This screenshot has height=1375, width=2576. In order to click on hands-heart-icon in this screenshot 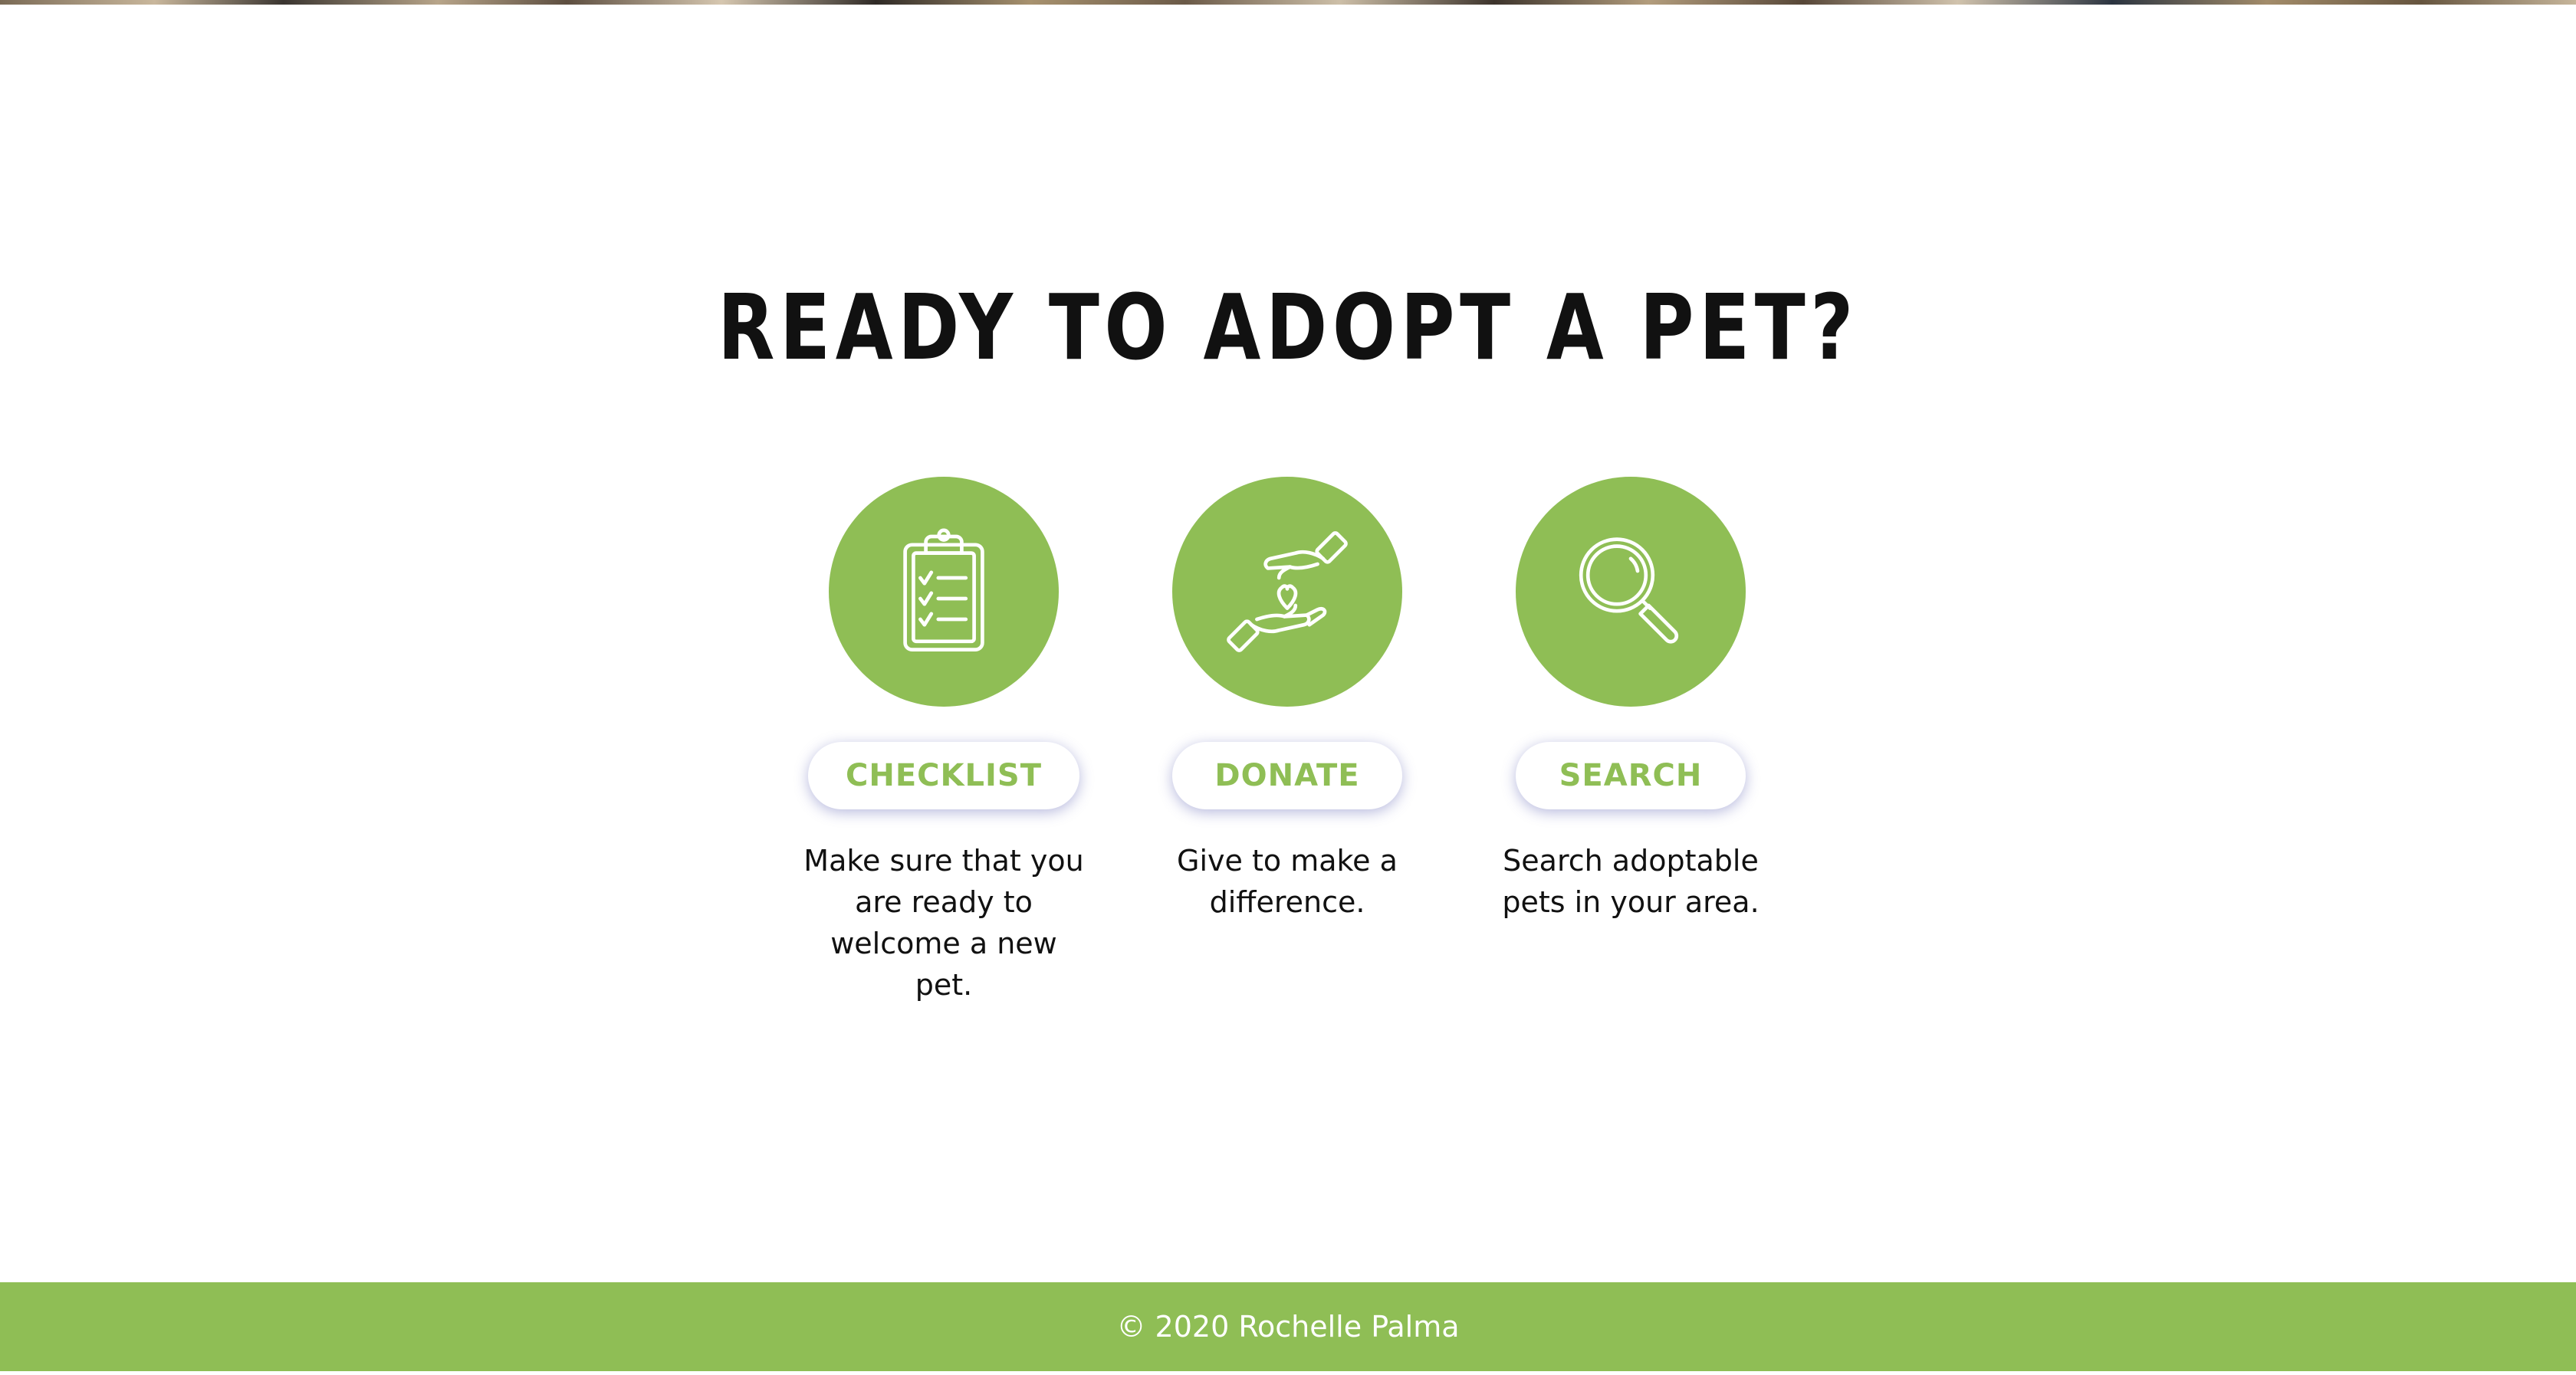, I will do `click(1287, 591)`.